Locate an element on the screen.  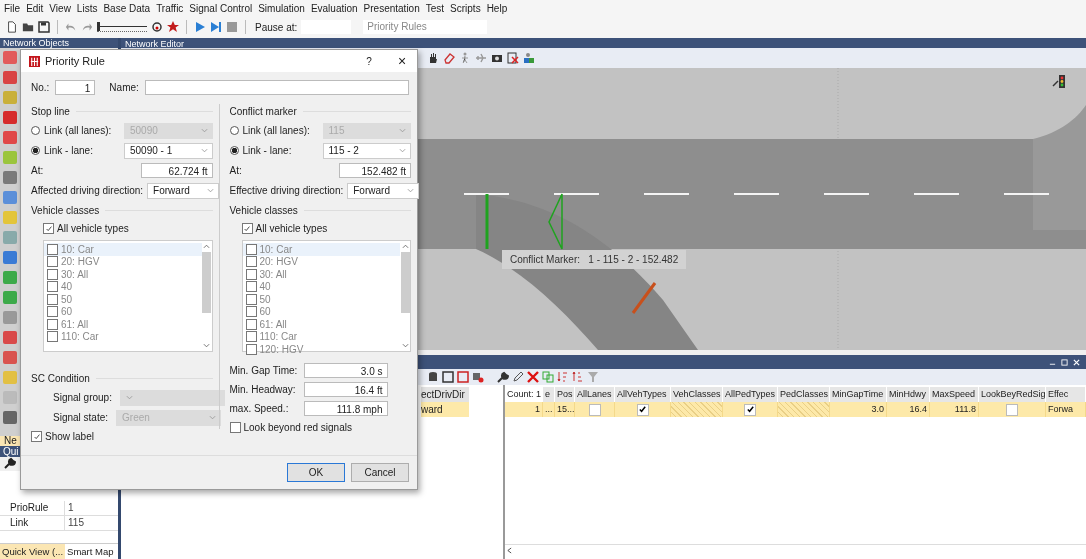
dropdown: 115 - 2 is located at coordinates (366, 150).